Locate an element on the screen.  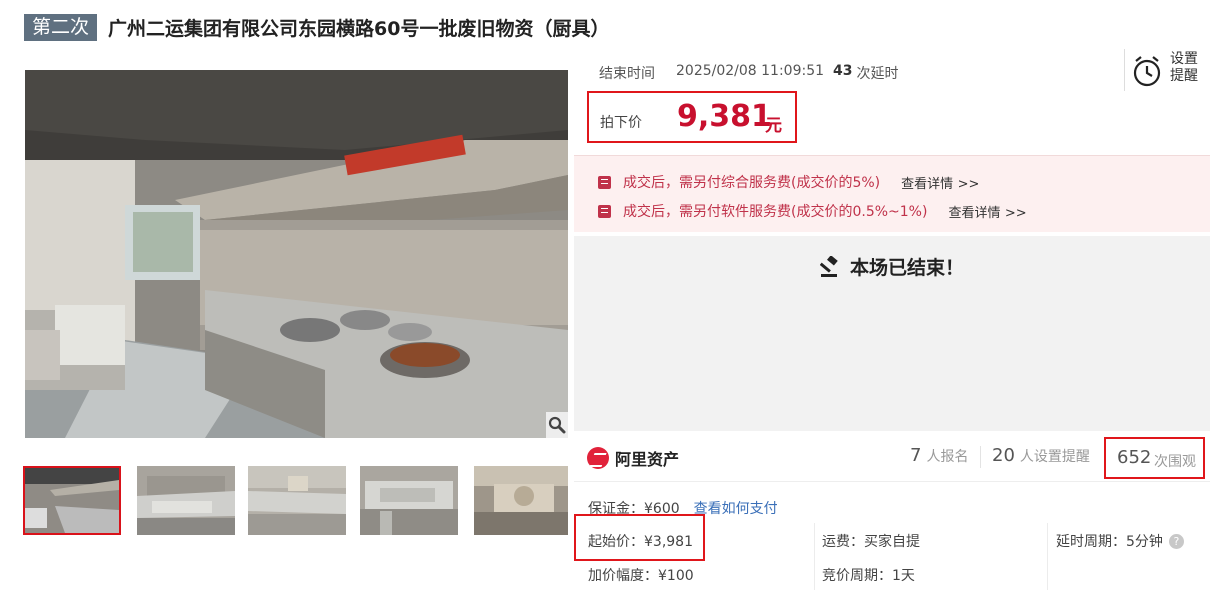
views-stat: 652 次围观 is located at coordinates (1154, 458).